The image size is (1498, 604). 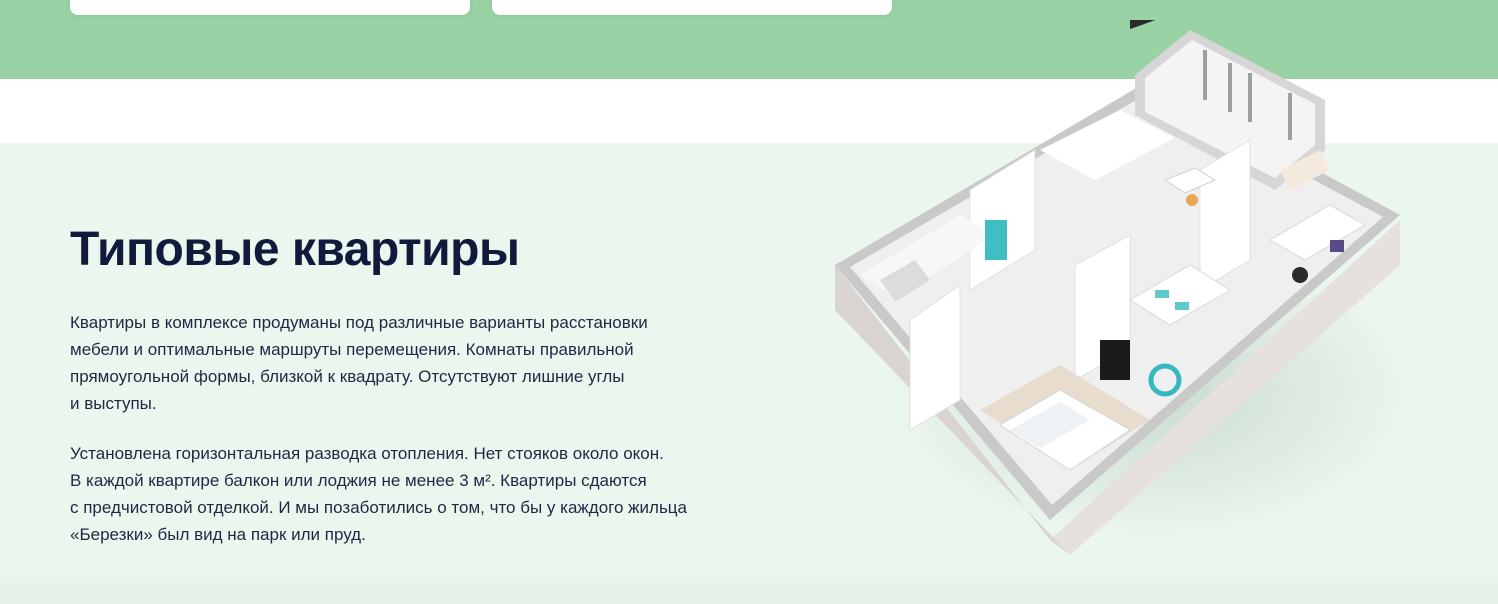 What do you see at coordinates (270, 7) in the screenshot?
I see `banner-card-left` at bounding box center [270, 7].